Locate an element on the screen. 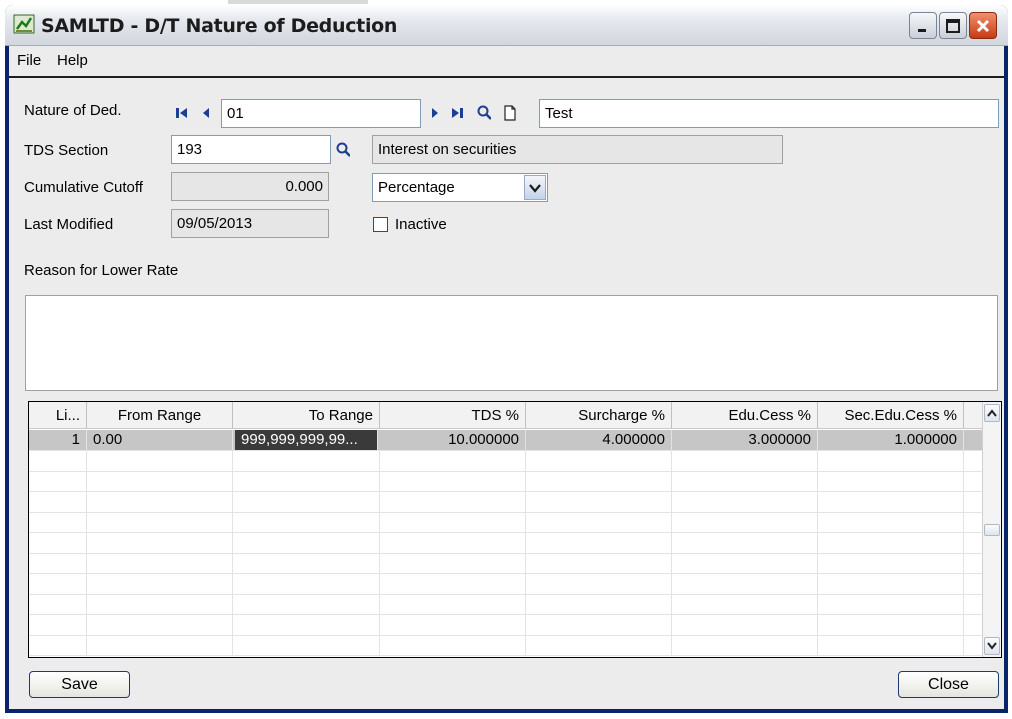 Image resolution: width=1012 pixels, height=719 pixels. last-modified-value: 09/05/2013 is located at coordinates (250, 223).